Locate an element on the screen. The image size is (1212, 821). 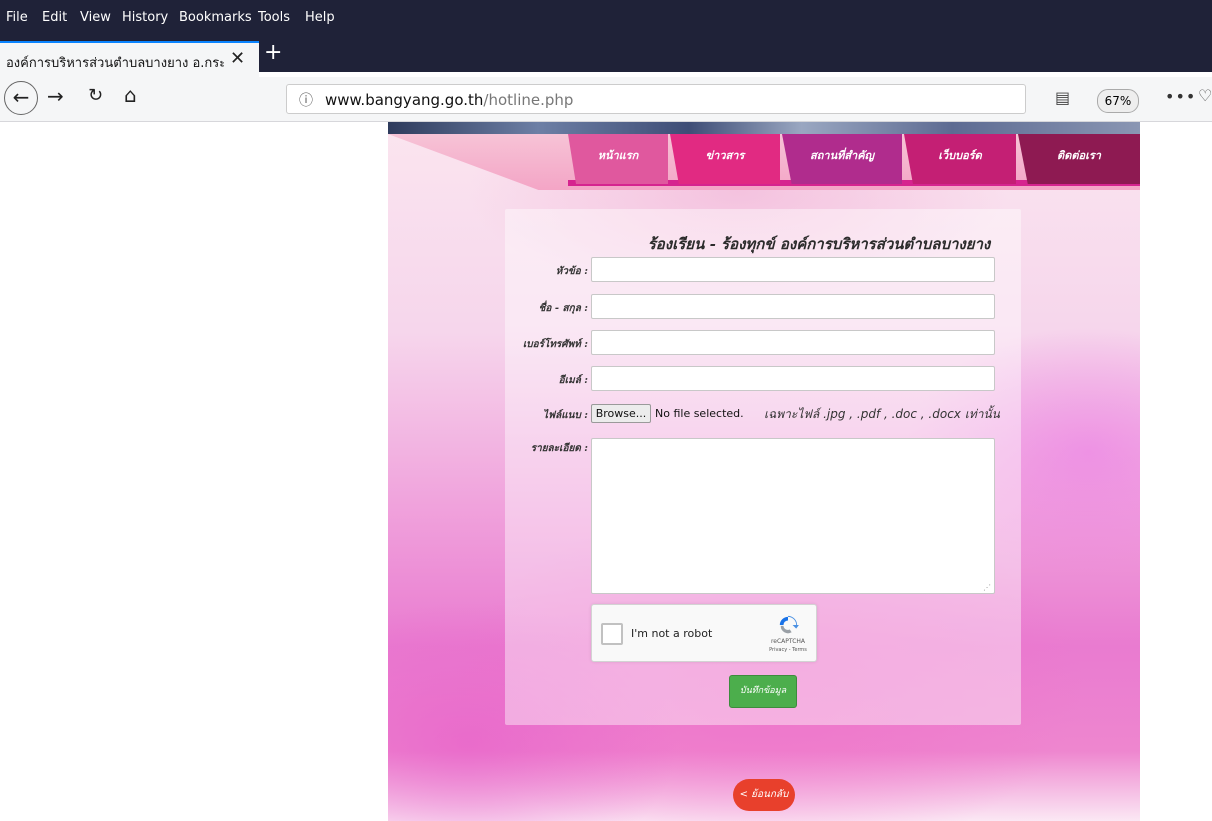
url-text: www.bangyang.go.th/hotline.php is located at coordinates (449, 100).